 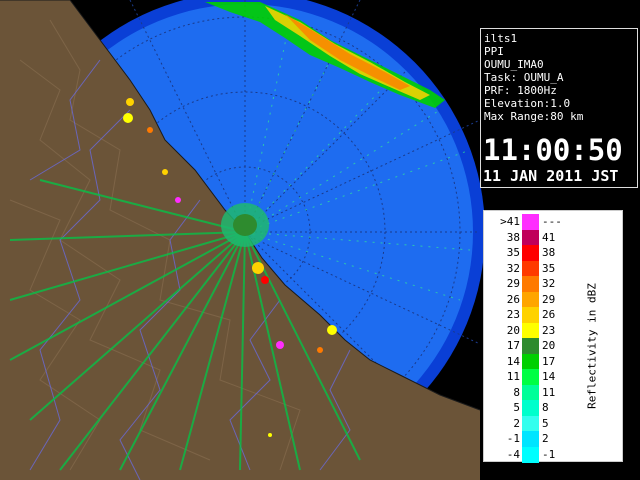 What do you see at coordinates (513, 345) in the screenshot?
I see `legend-lower-bound: 17` at bounding box center [513, 345].